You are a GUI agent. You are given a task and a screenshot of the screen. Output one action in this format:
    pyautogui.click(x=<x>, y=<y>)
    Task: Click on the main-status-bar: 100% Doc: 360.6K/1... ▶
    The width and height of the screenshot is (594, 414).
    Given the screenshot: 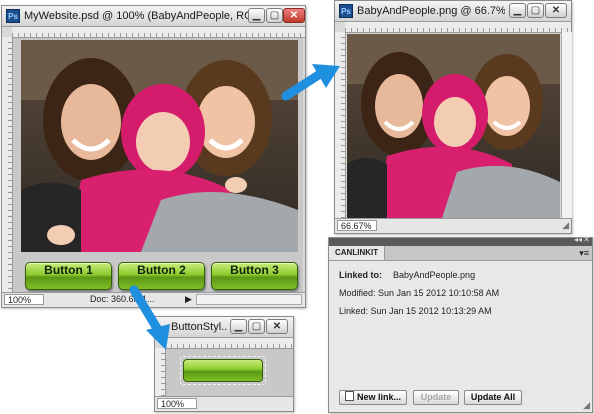 What is the action you would take?
    pyautogui.click(x=153, y=299)
    